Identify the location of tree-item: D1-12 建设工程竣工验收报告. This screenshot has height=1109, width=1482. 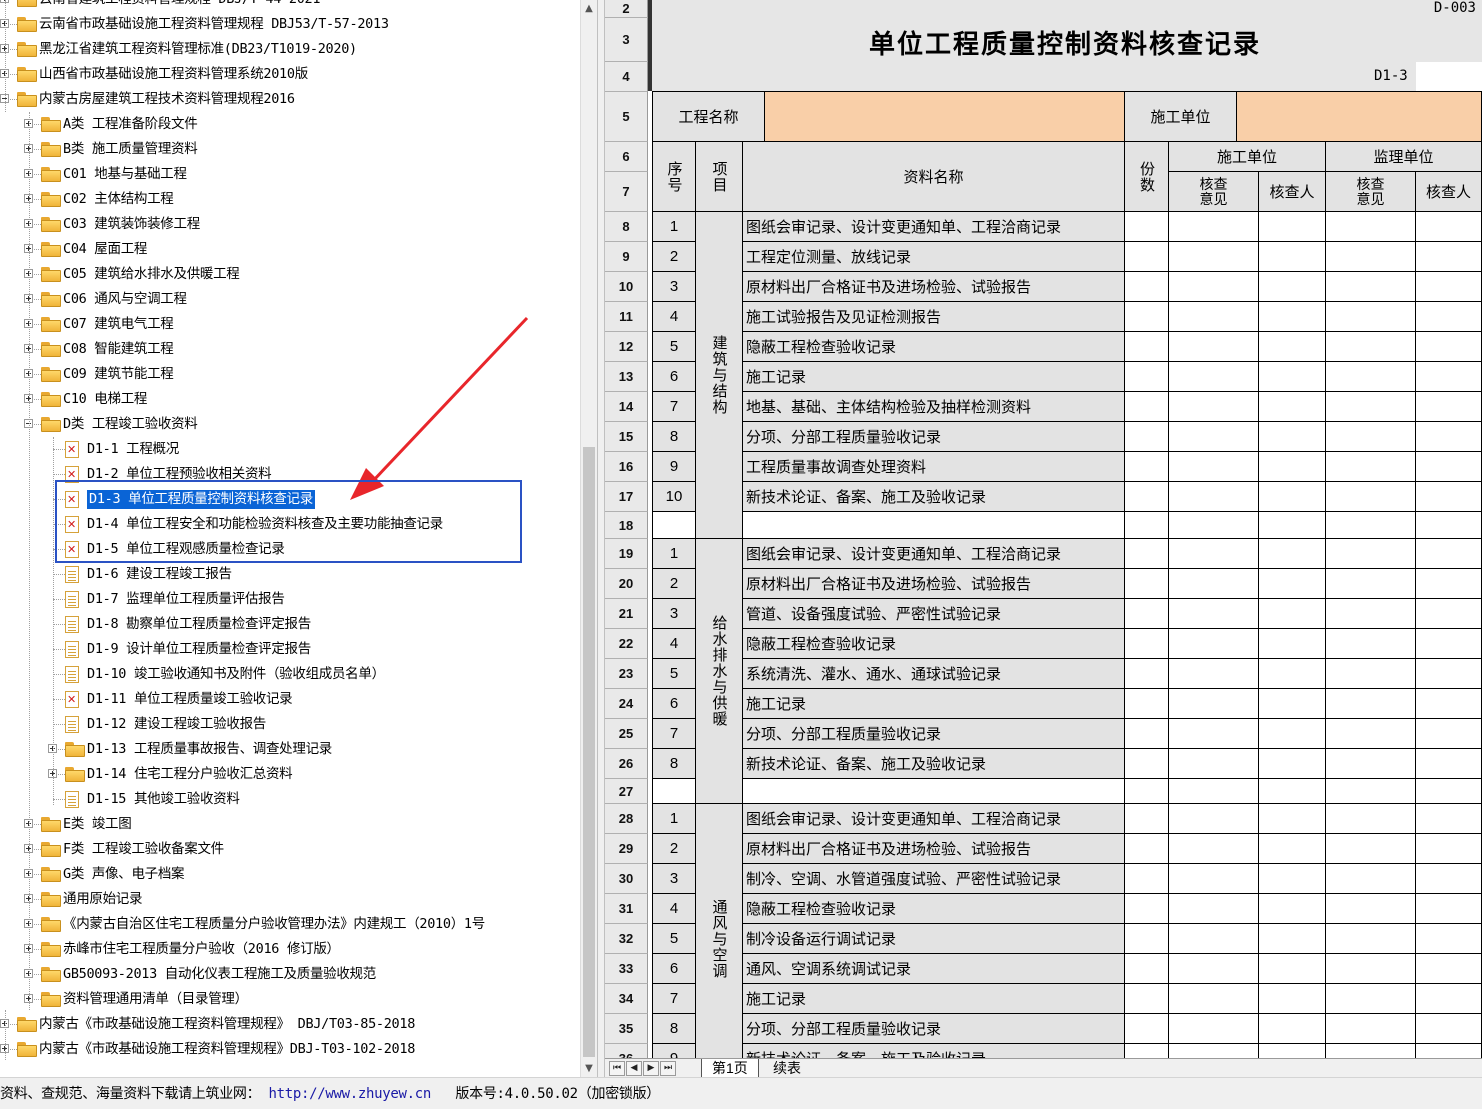
(290, 724).